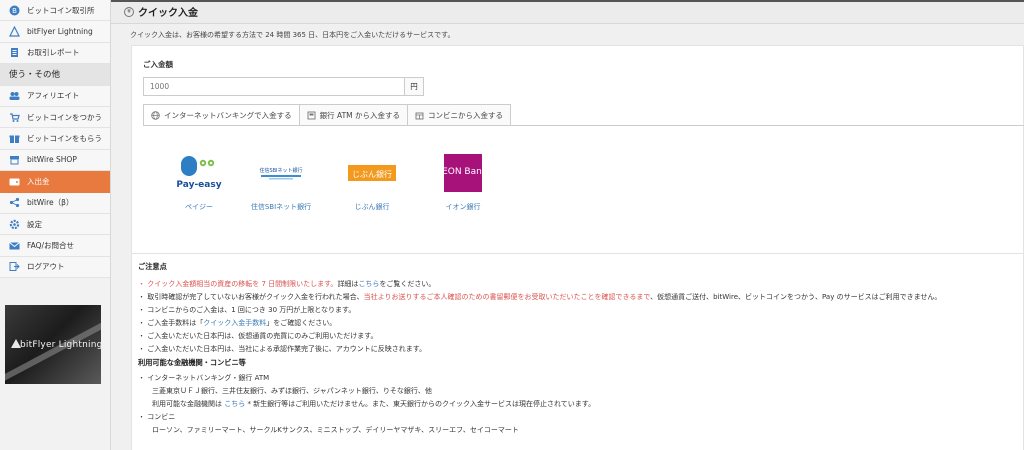 The height and width of the screenshot is (450, 1024). I want to click on jibun-logo: じぶん銀行, so click(372, 173).